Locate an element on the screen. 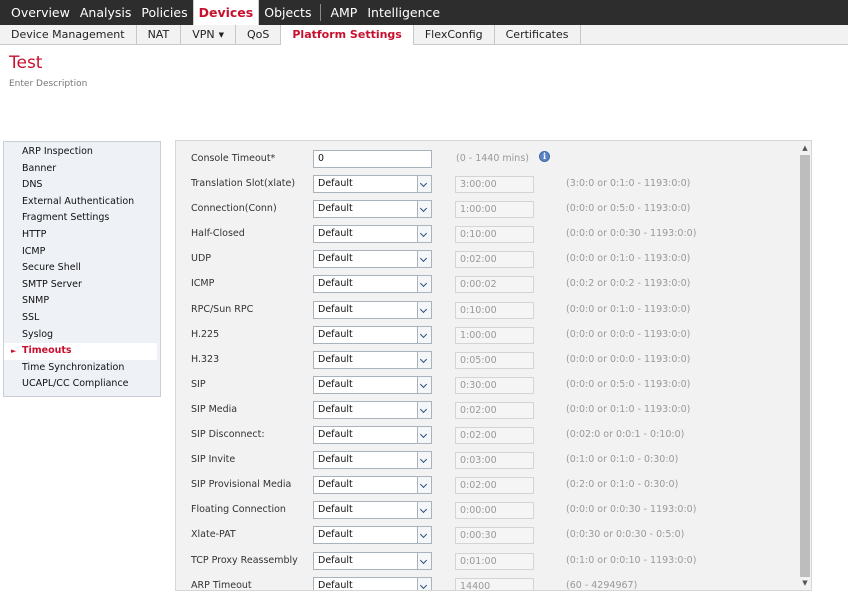 The image size is (848, 591). sidebar-item-secure-shell: Secure Shell is located at coordinates (82, 268).